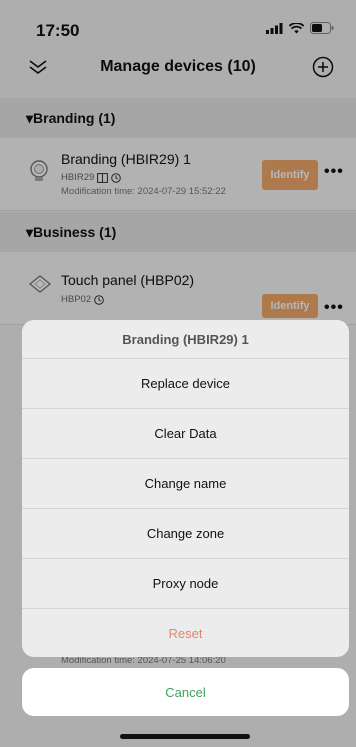 The image size is (356, 747). What do you see at coordinates (185, 434) in the screenshot?
I see `clear-data-option: Clear Data` at bounding box center [185, 434].